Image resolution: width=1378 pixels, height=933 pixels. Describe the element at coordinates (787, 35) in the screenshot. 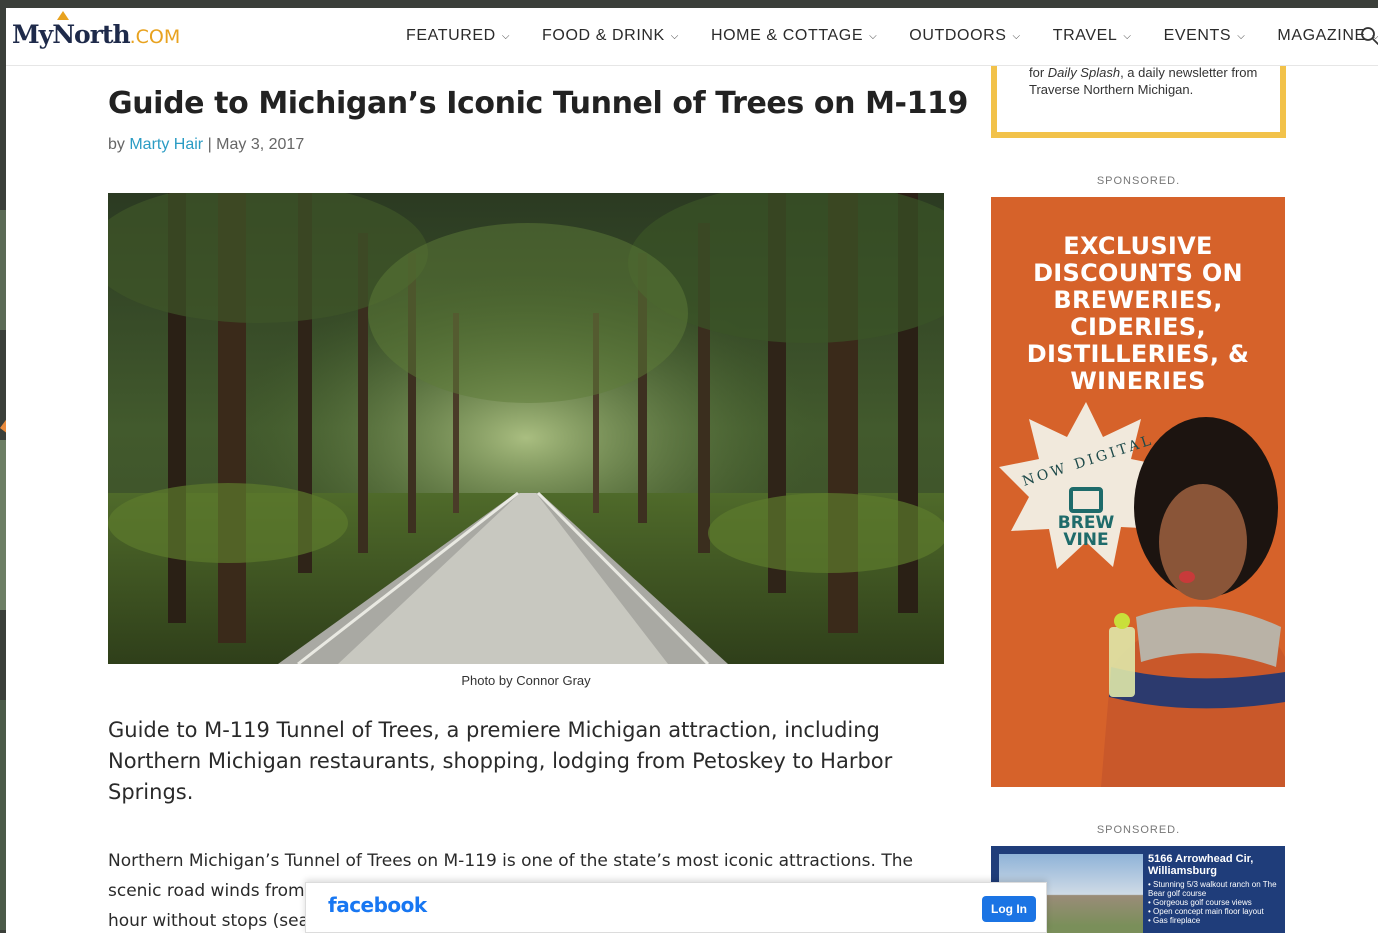

I see `nav-item-label: HOME & COTTAGE` at that location.